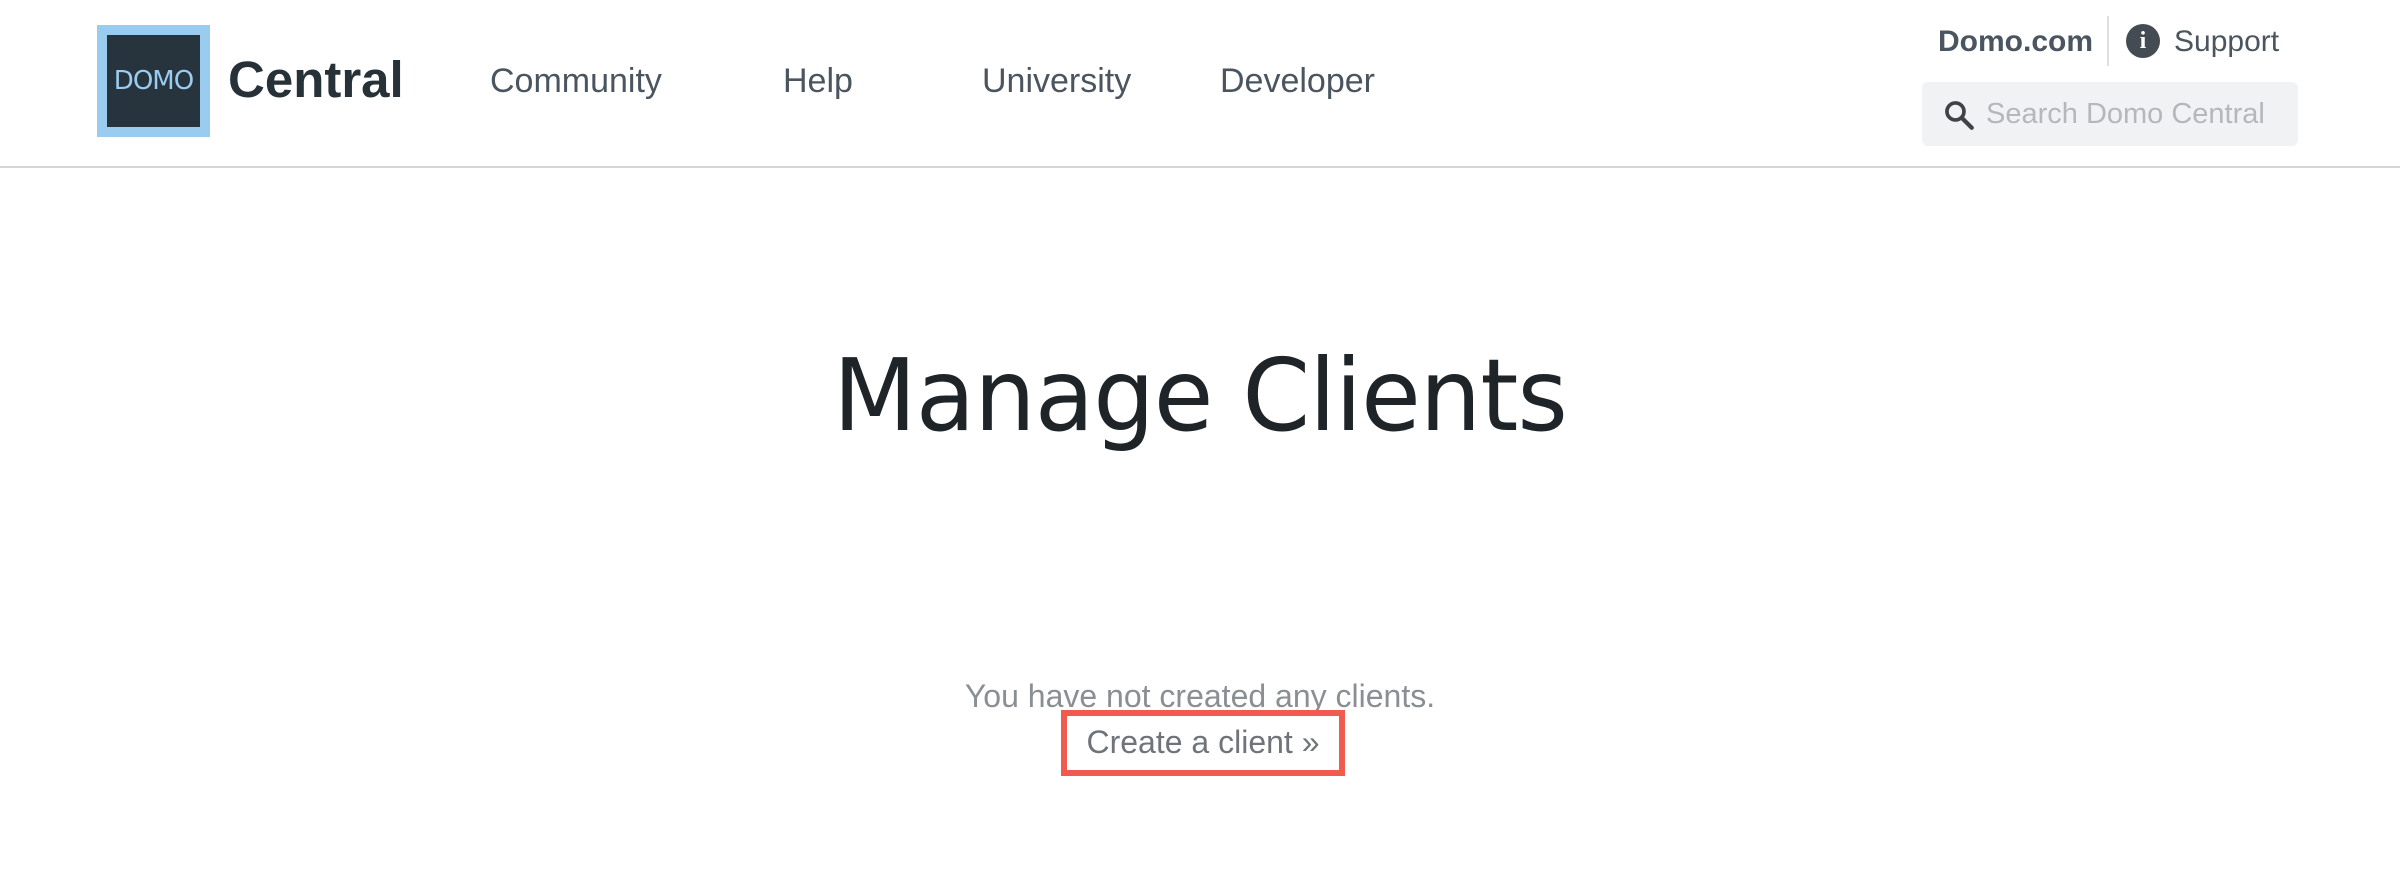 This screenshot has width=2400, height=874. Describe the element at coordinates (316, 80) in the screenshot. I see `brand-title: Central` at that location.